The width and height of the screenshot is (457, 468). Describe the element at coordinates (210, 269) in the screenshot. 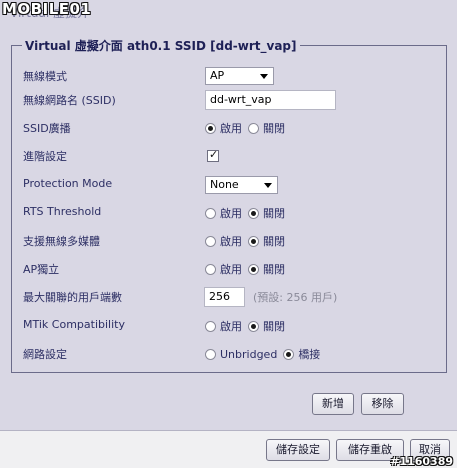

I see `ap-isolation-enable-radio` at that location.